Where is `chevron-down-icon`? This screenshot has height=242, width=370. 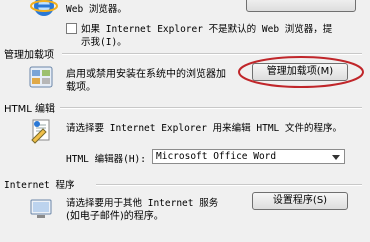
chevron-down-icon is located at coordinates (336, 157).